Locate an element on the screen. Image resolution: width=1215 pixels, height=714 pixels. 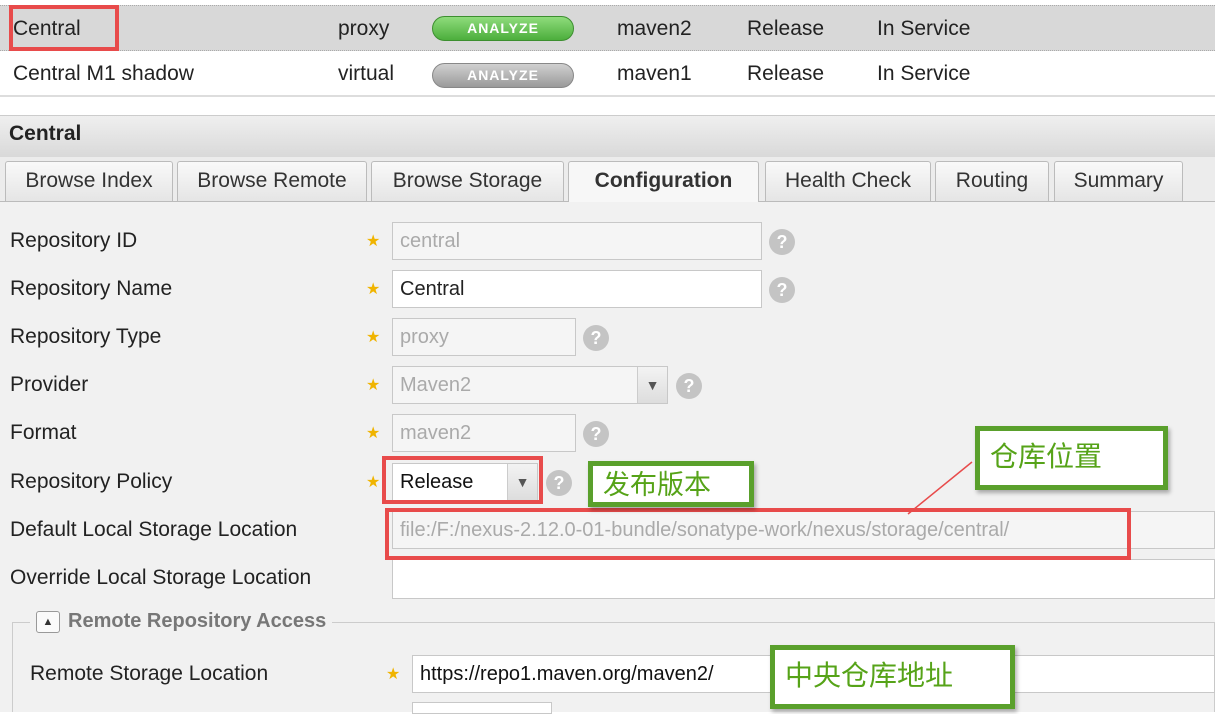
annotation-remote: 中央仓库地址 is located at coordinates (892, 677).